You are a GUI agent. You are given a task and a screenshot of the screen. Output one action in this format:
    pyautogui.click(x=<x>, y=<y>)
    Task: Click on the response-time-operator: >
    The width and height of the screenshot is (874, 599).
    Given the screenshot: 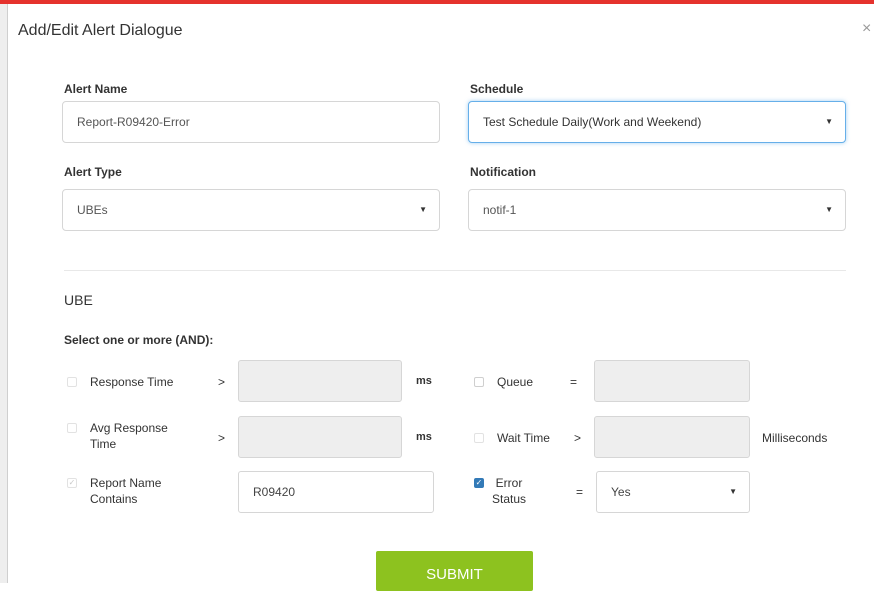 What is the action you would take?
    pyautogui.click(x=222, y=382)
    